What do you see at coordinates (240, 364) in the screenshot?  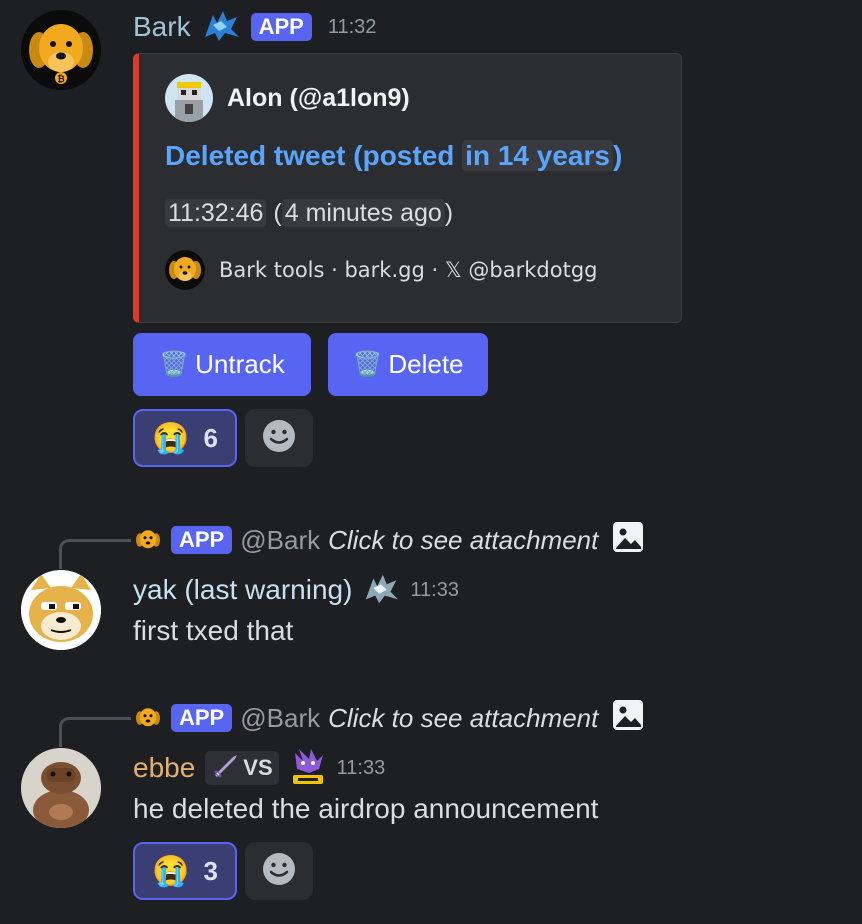 I see `untrack-button-label: Untrack` at bounding box center [240, 364].